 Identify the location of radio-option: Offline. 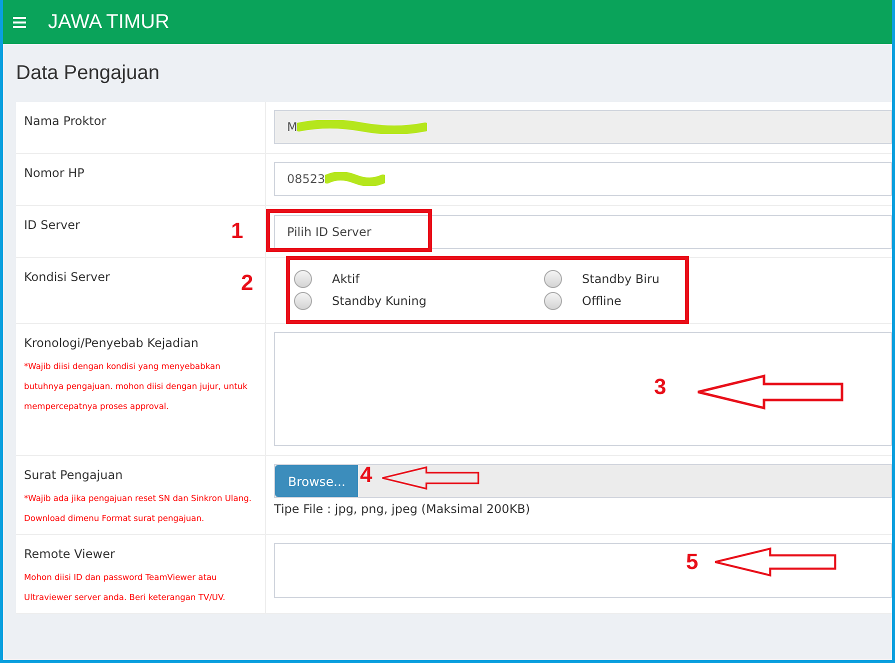
(619, 301).